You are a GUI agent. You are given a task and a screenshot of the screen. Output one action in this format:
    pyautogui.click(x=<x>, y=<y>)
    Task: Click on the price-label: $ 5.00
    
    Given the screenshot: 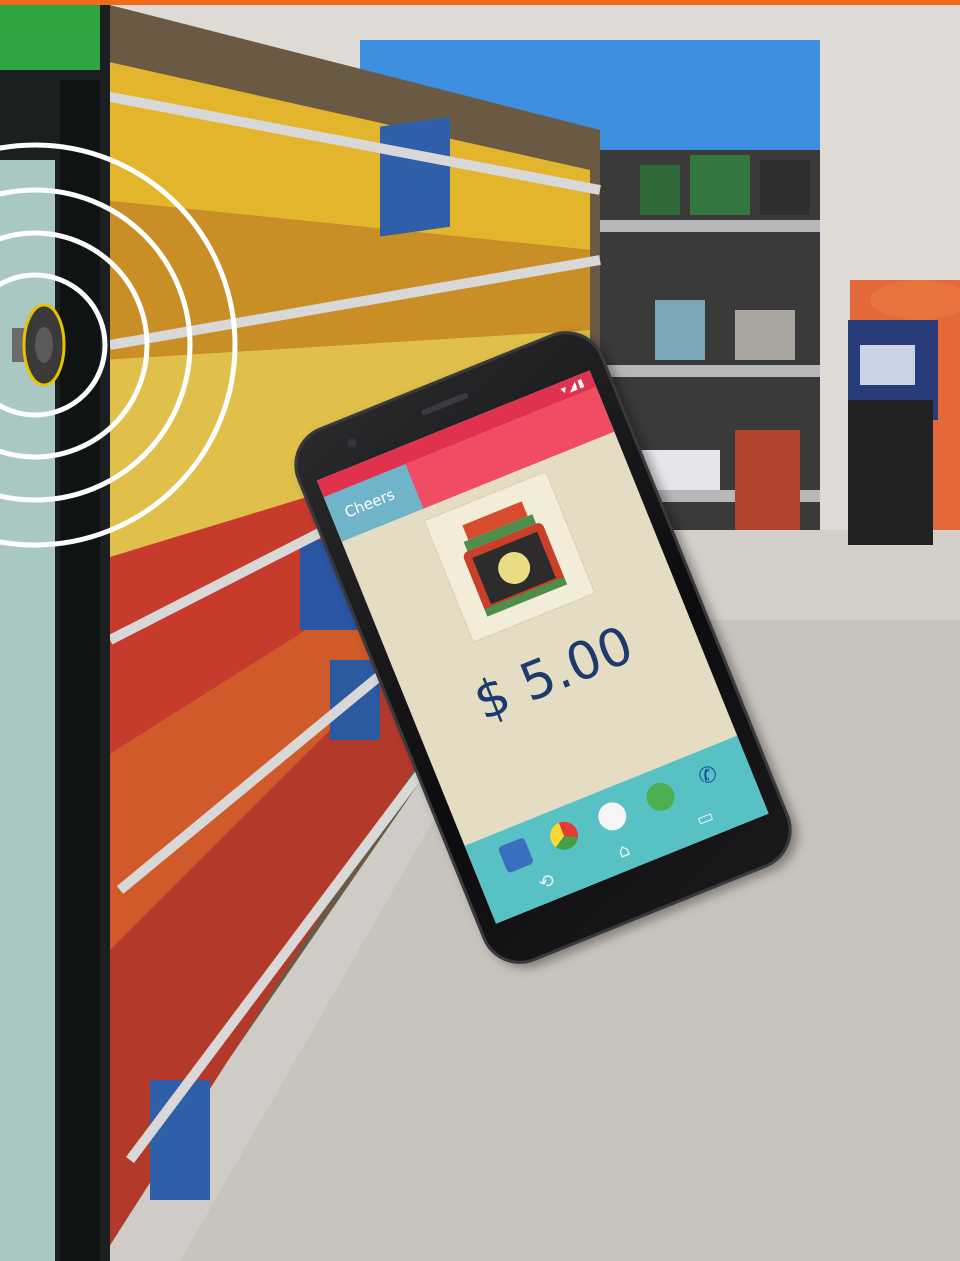 What is the action you would take?
    pyautogui.click(x=553, y=674)
    